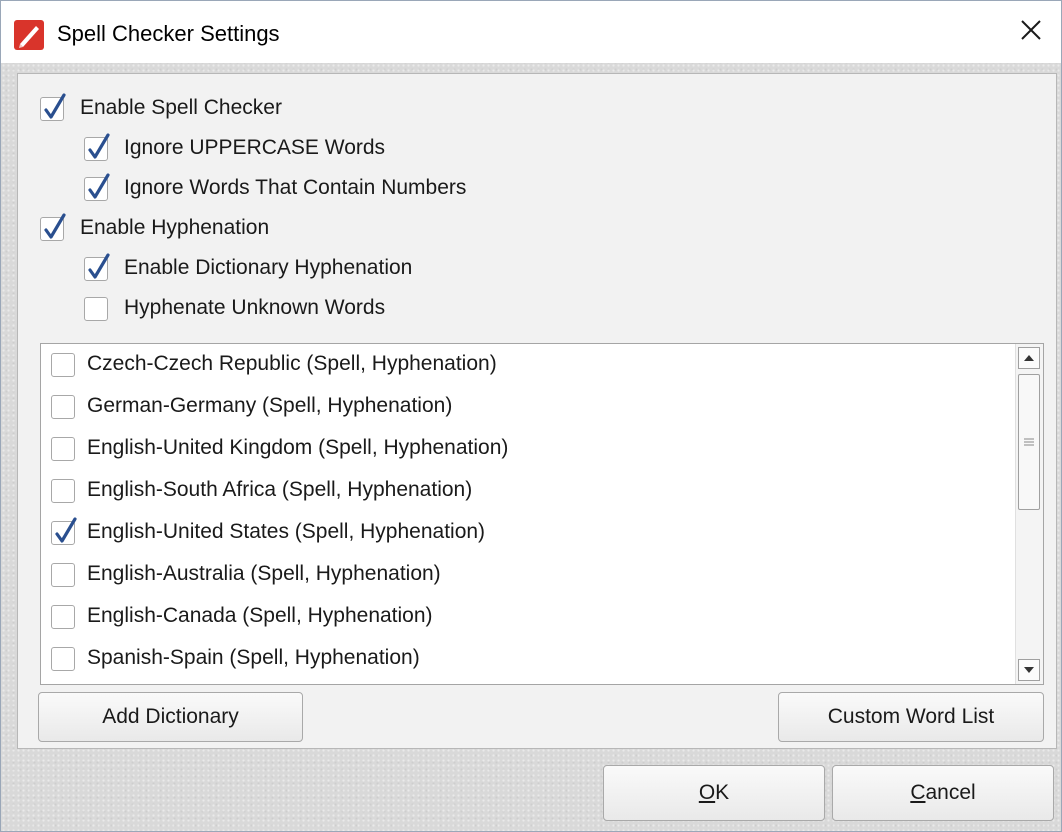 Image resolution: width=1062 pixels, height=832 pixels. I want to click on language-label: German-Germany (Spell, Hyphenation), so click(270, 405).